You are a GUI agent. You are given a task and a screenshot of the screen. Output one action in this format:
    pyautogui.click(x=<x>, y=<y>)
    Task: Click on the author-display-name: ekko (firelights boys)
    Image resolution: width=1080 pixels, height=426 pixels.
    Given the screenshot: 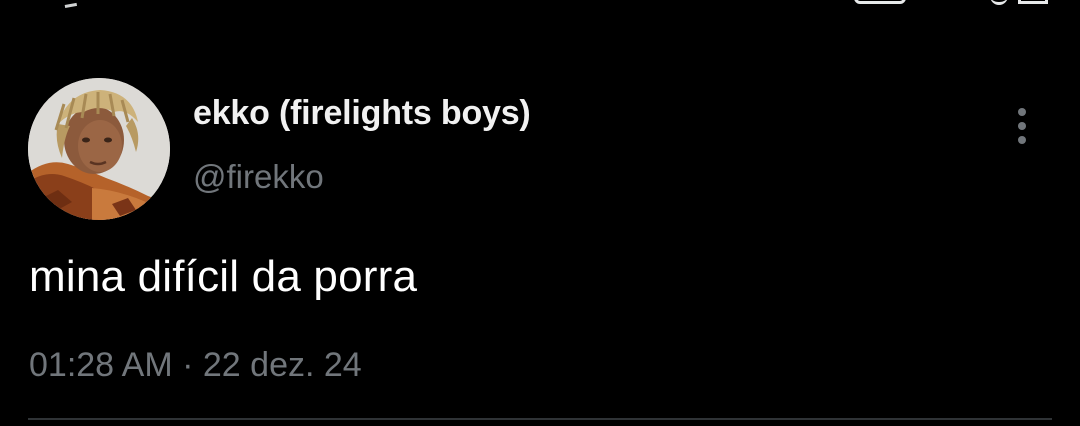 What is the action you would take?
    pyautogui.click(x=362, y=113)
    